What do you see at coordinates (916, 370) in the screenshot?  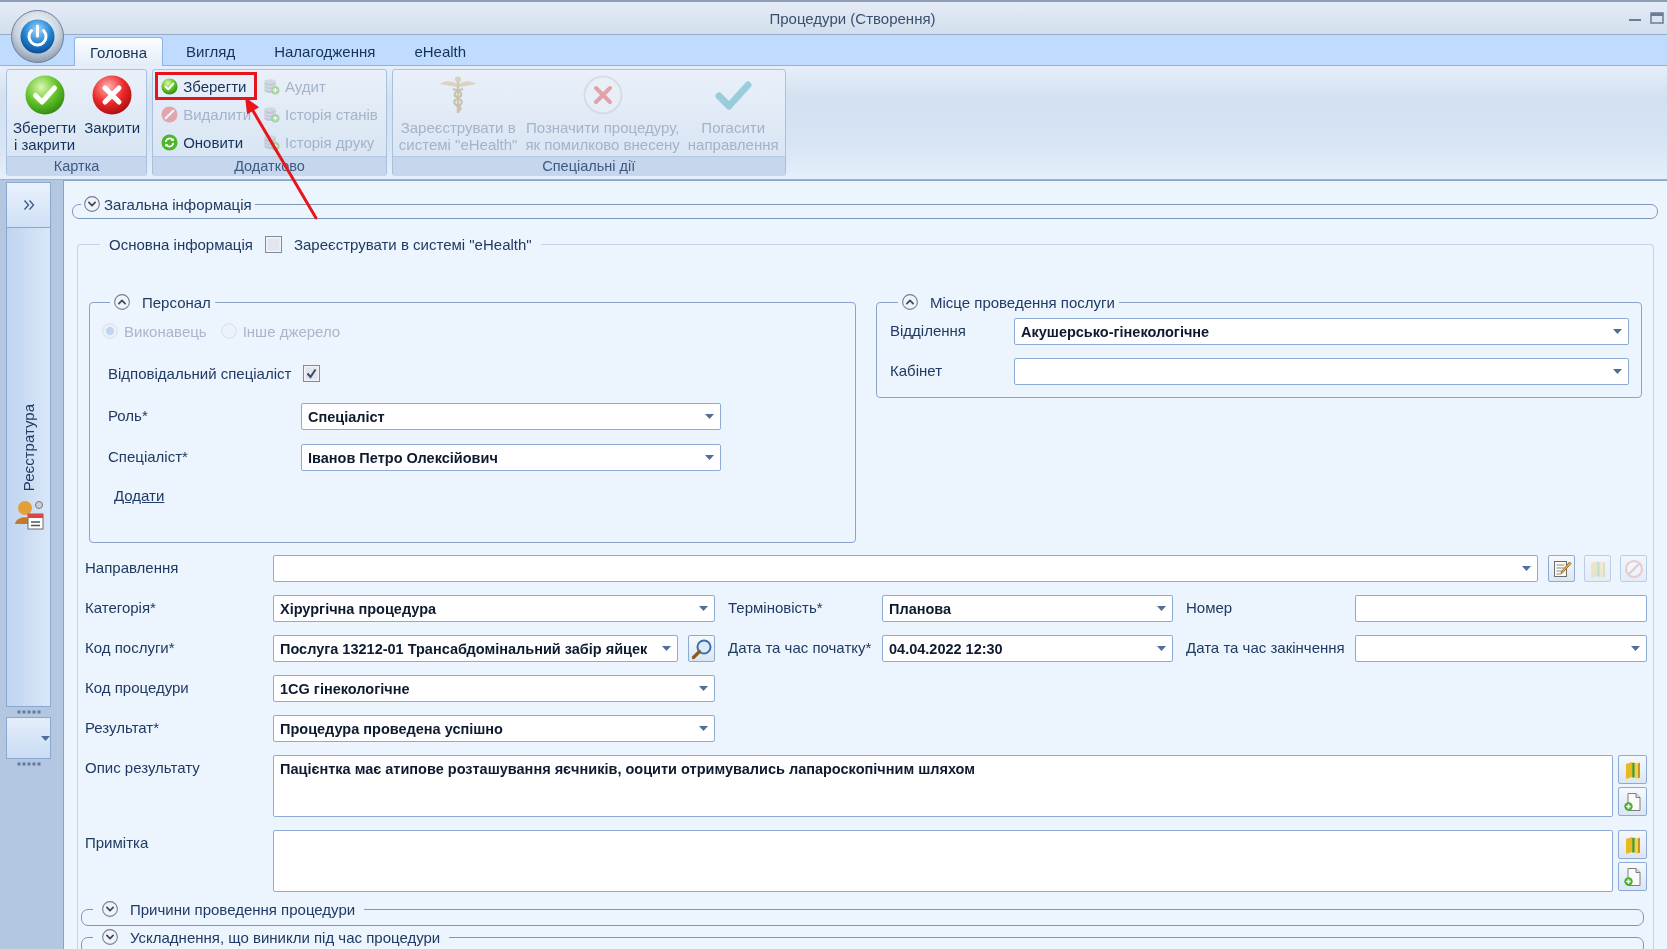 I see `field-label: Кабінет` at bounding box center [916, 370].